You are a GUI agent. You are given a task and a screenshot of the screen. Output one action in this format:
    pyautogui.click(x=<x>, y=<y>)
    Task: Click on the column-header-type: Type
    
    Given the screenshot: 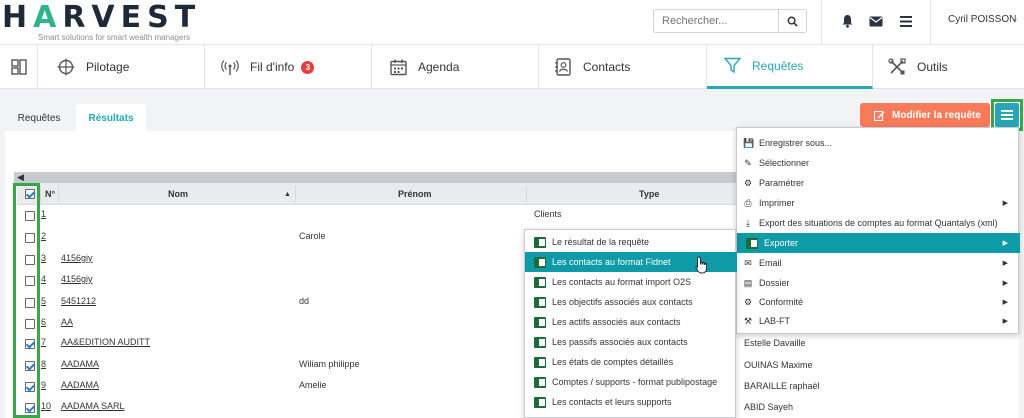 What is the action you would take?
    pyautogui.click(x=649, y=194)
    